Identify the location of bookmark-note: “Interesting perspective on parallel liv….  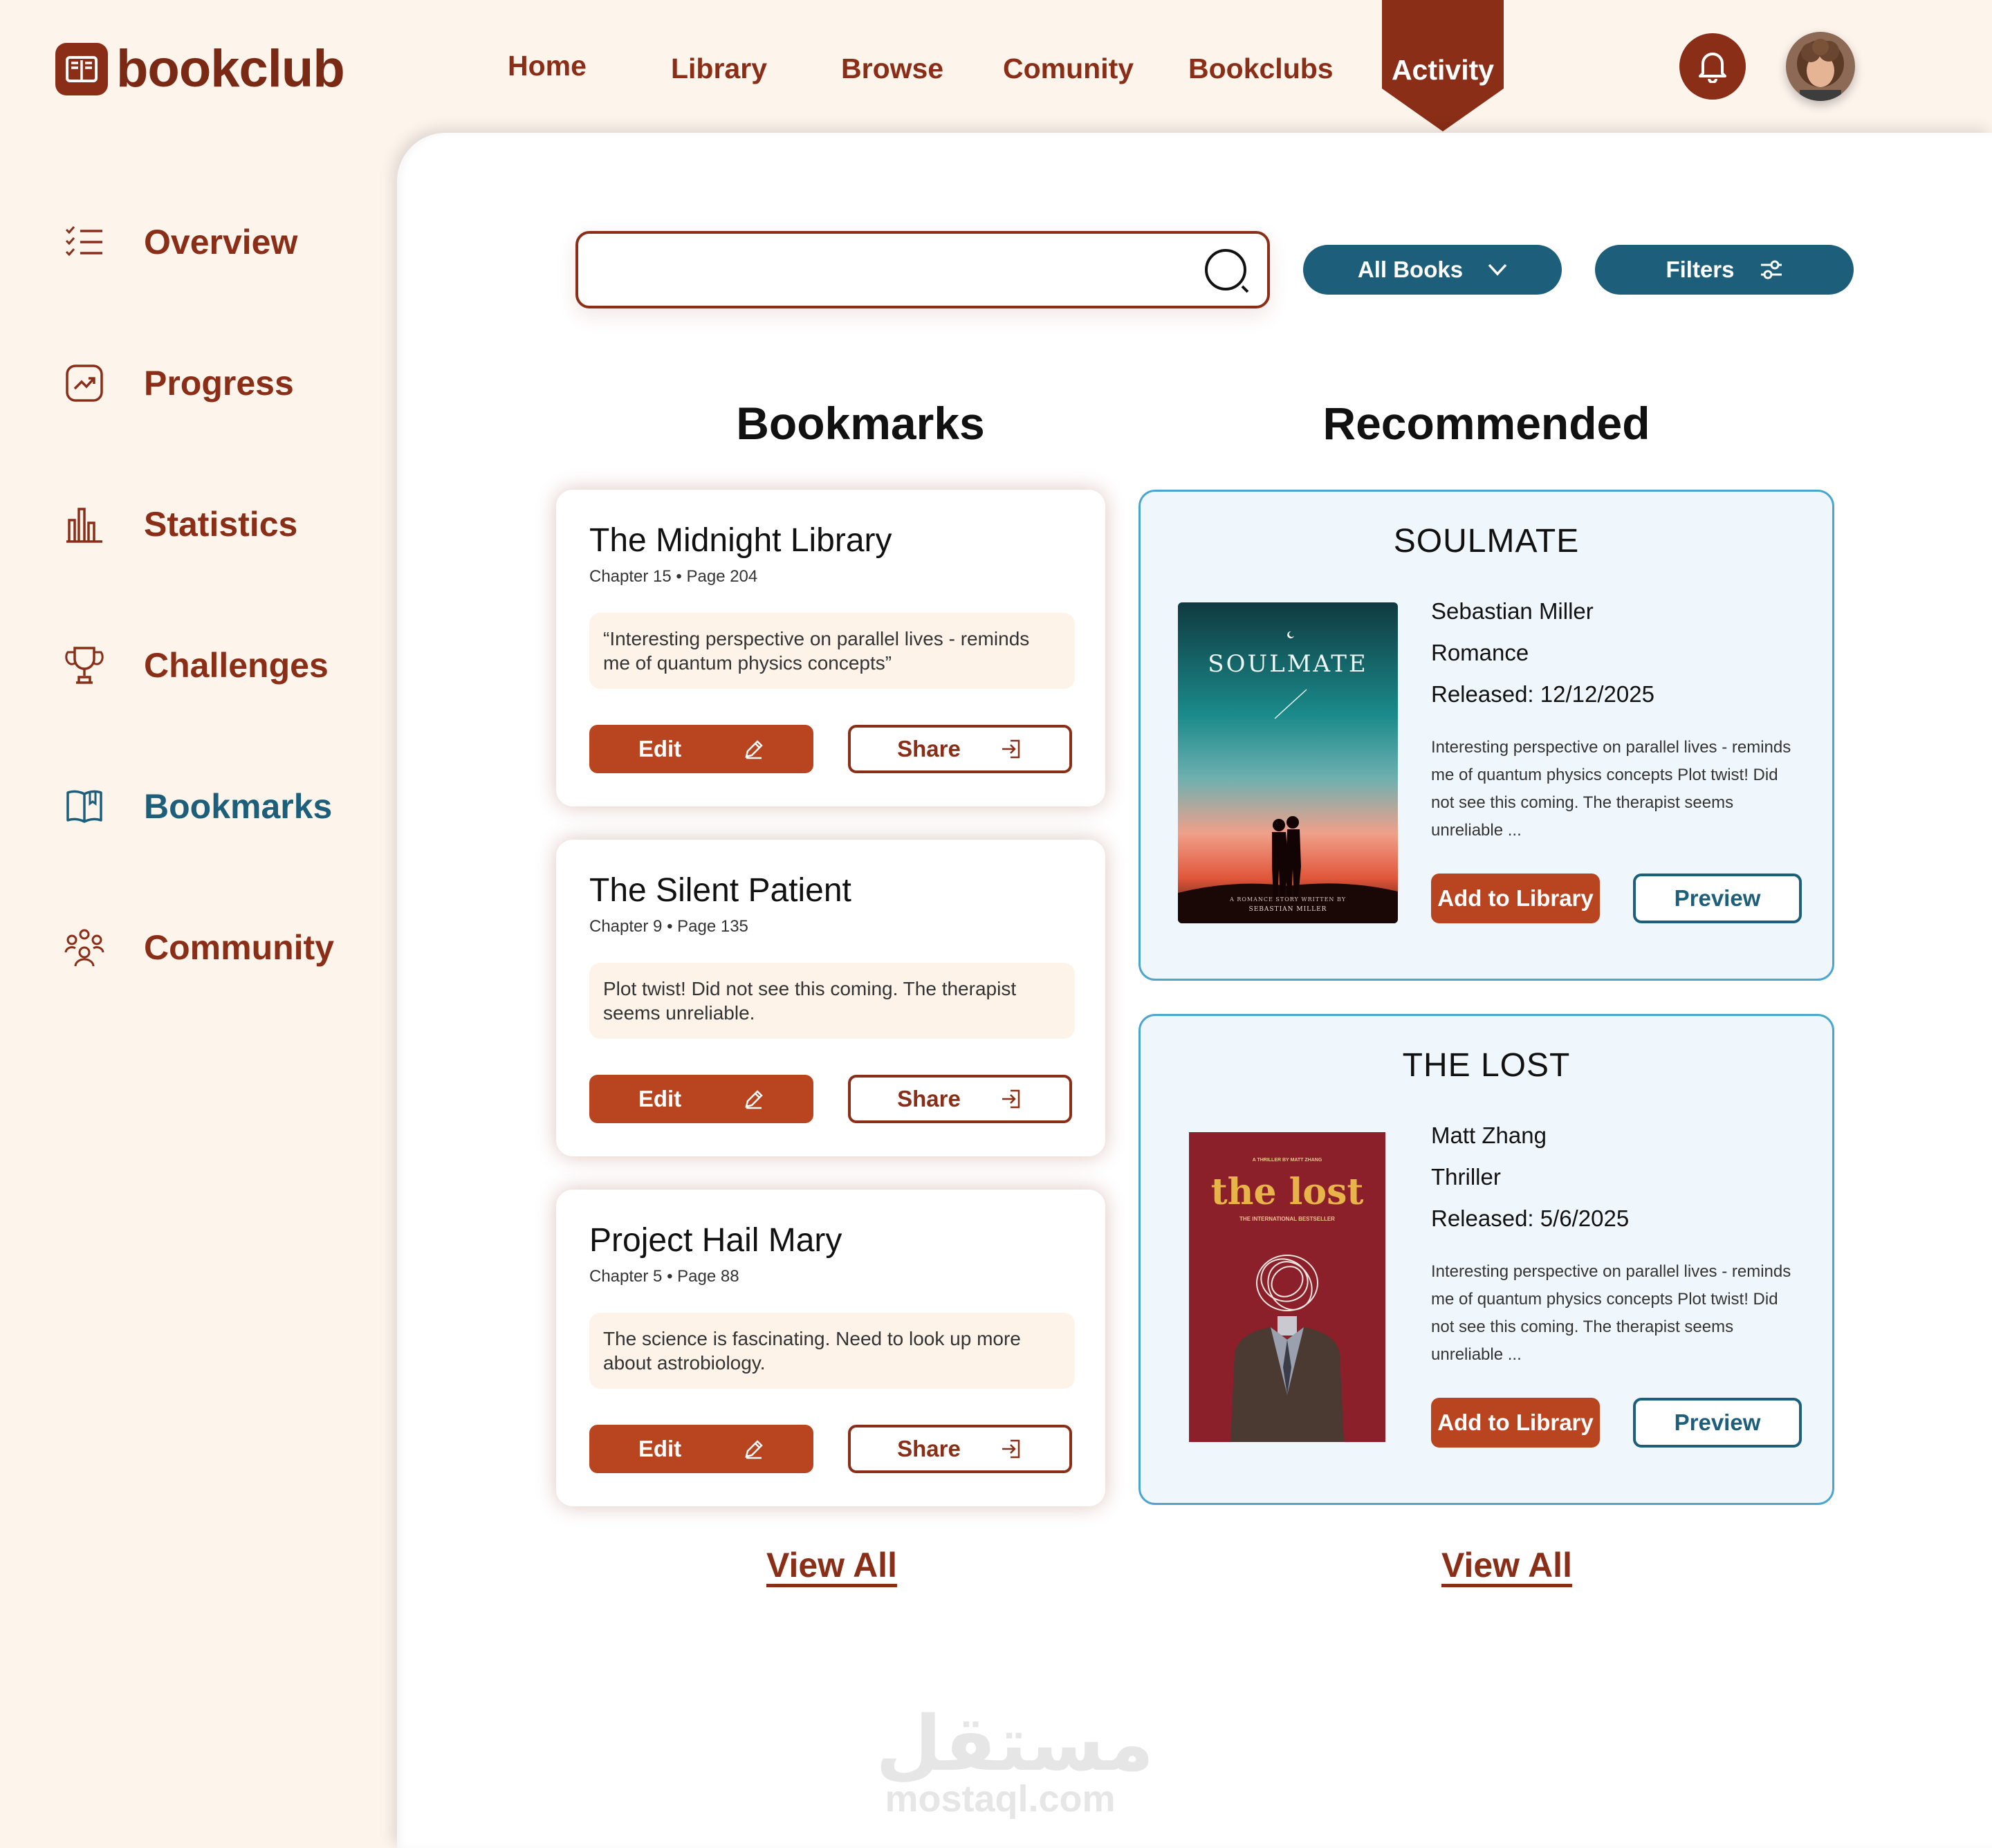
(832, 651).